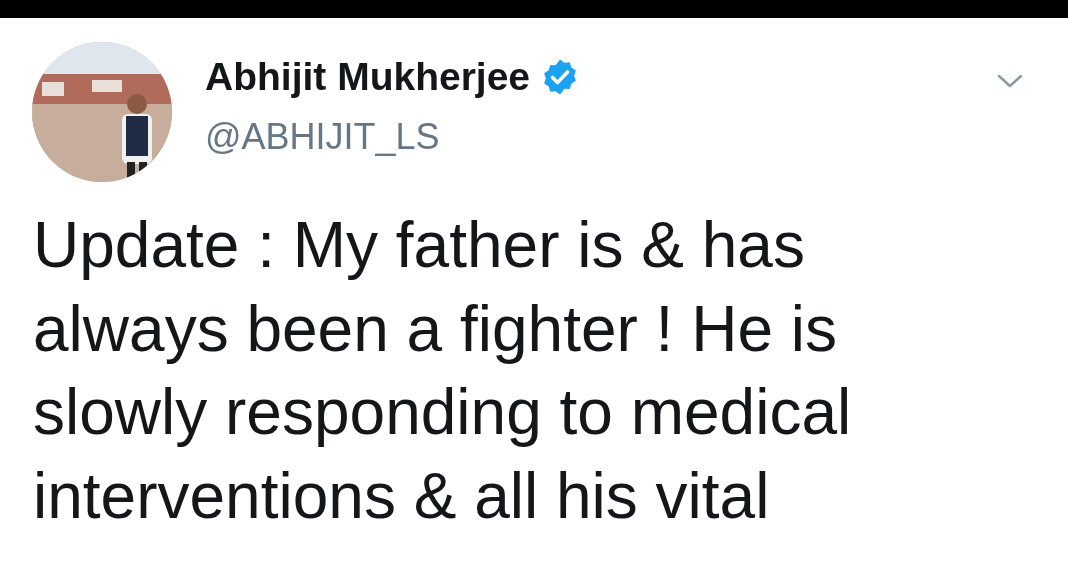 Image resolution: width=1068 pixels, height=580 pixels. Describe the element at coordinates (368, 77) in the screenshot. I see `author-name: Abhijit Mukherjee` at that location.